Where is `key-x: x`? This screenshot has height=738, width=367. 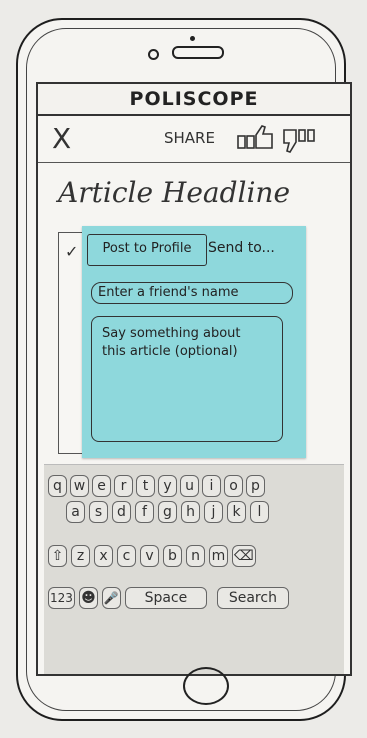 key-x: x is located at coordinates (103, 556).